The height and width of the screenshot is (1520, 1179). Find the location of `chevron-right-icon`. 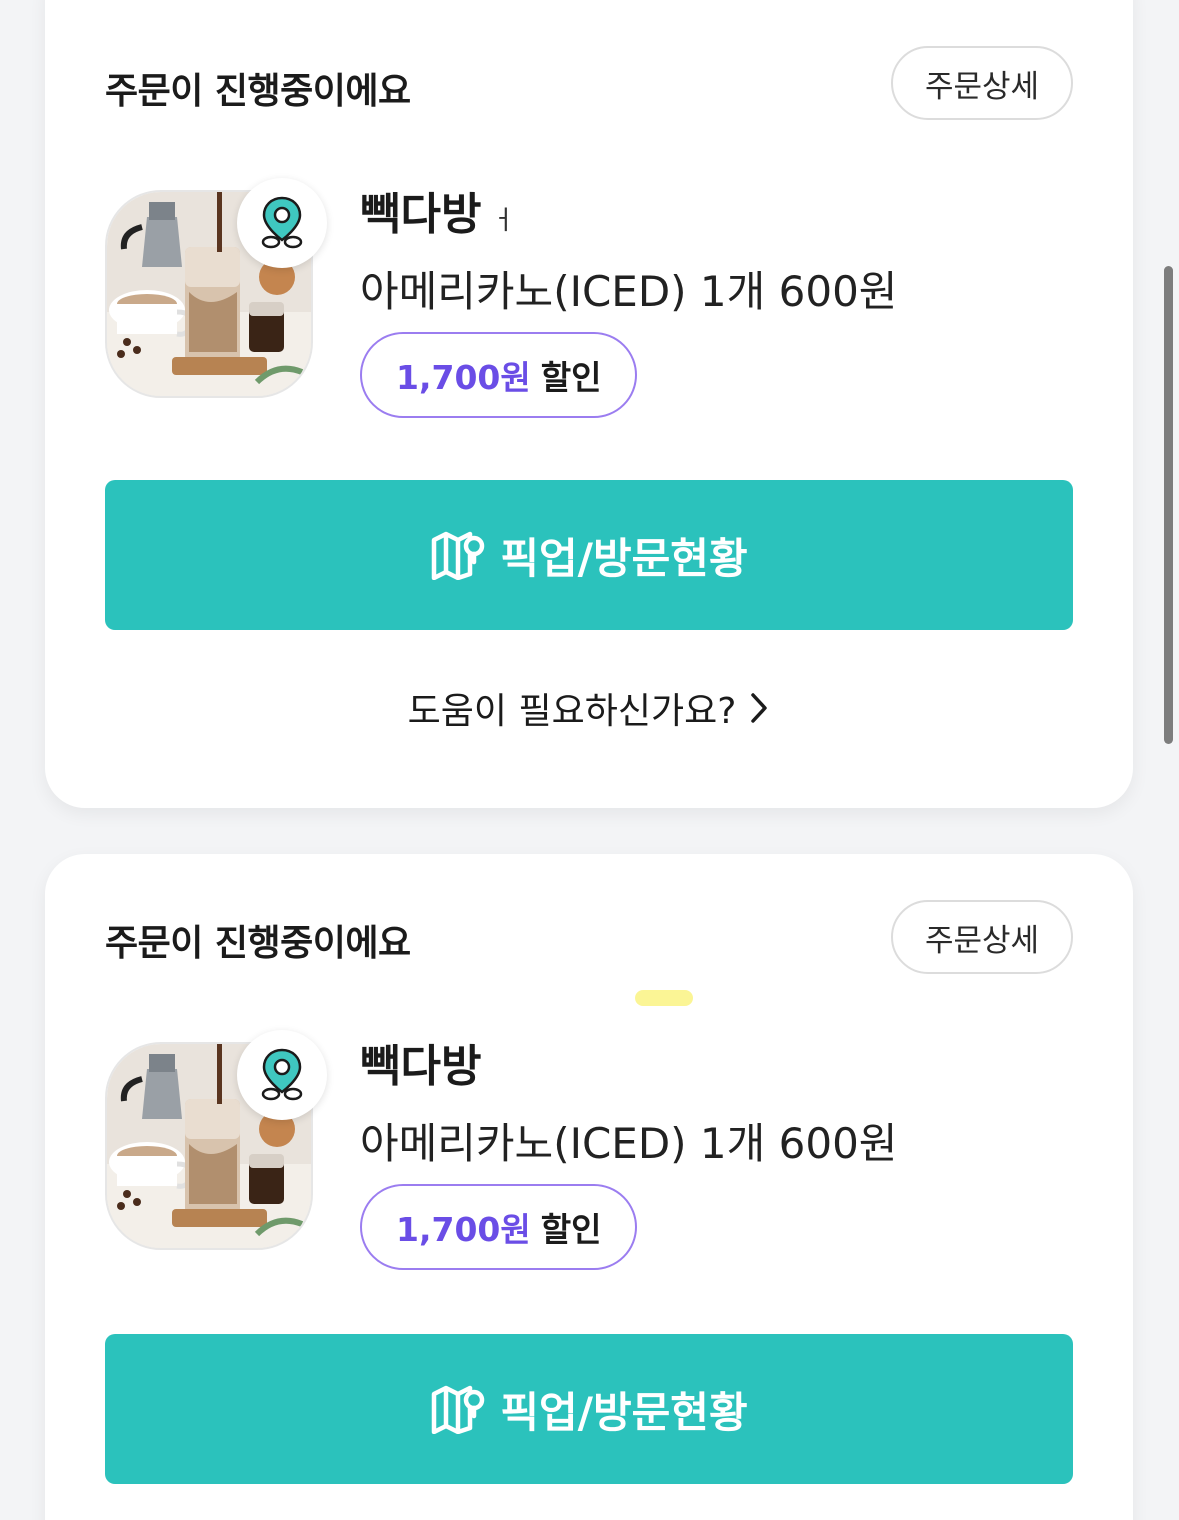

chevron-right-icon is located at coordinates (759, 708).